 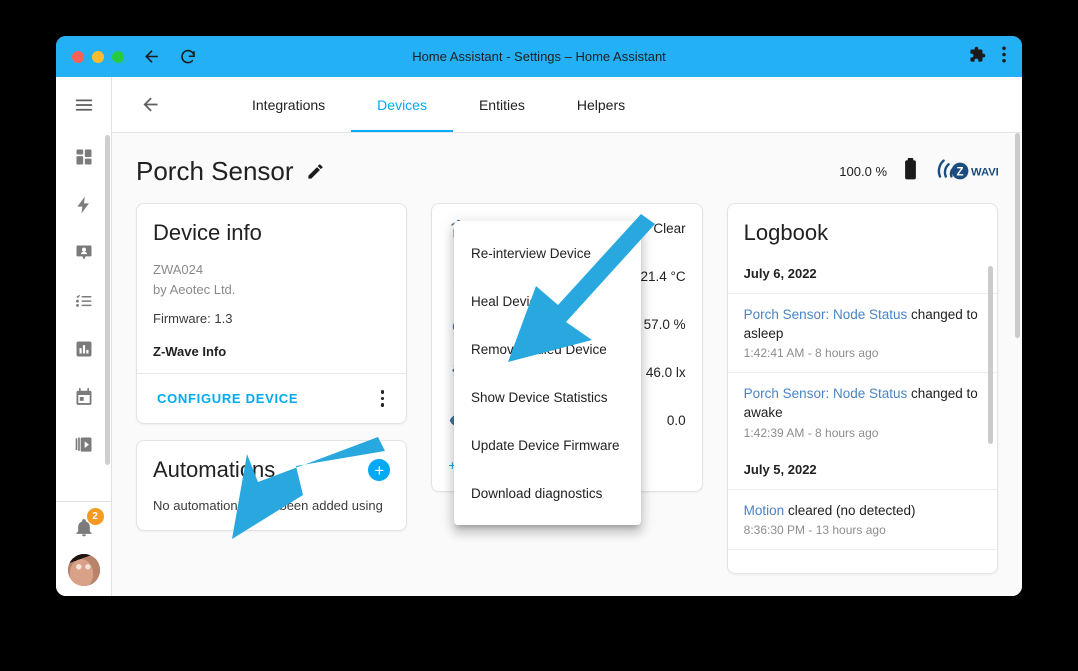 I want to click on tab-integrations: Integrations, so click(x=288, y=104).